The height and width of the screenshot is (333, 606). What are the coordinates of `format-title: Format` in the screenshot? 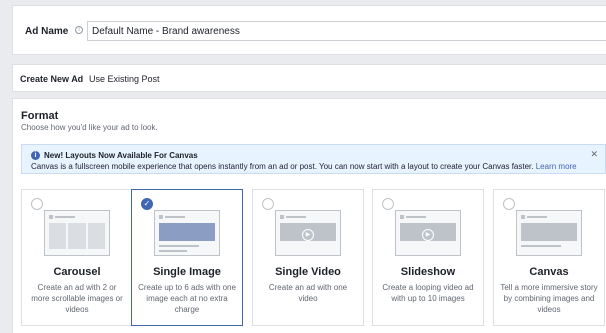 It's located at (40, 116).